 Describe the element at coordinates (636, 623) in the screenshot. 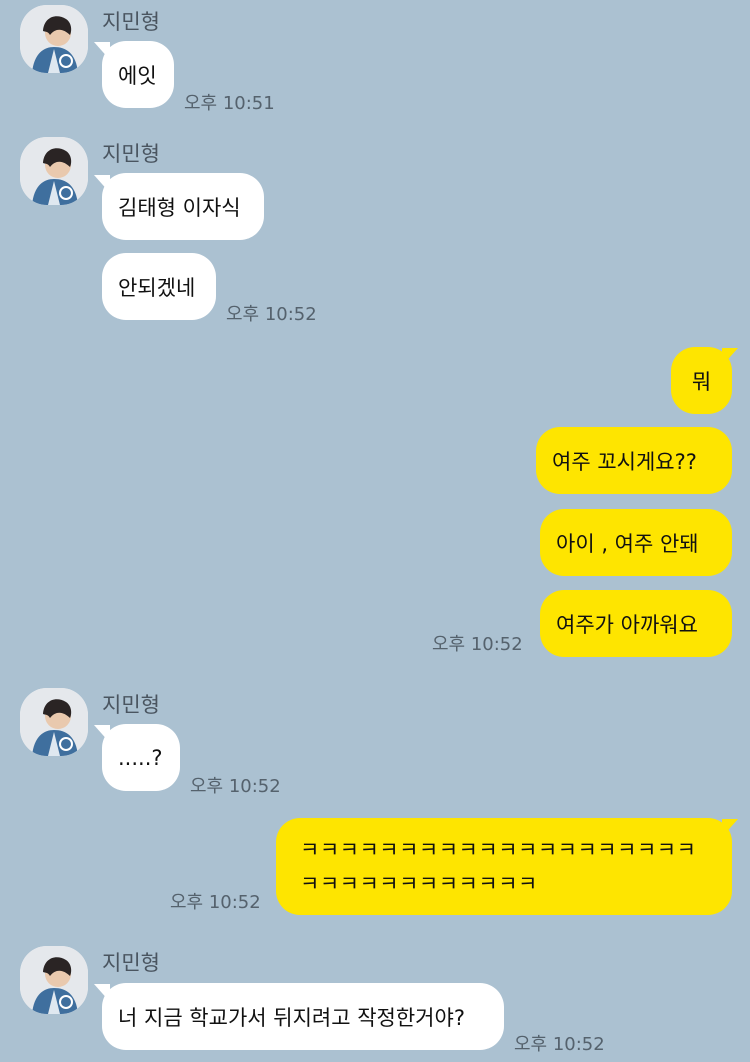

I see `message-bubble: 여주가 아까워요` at that location.